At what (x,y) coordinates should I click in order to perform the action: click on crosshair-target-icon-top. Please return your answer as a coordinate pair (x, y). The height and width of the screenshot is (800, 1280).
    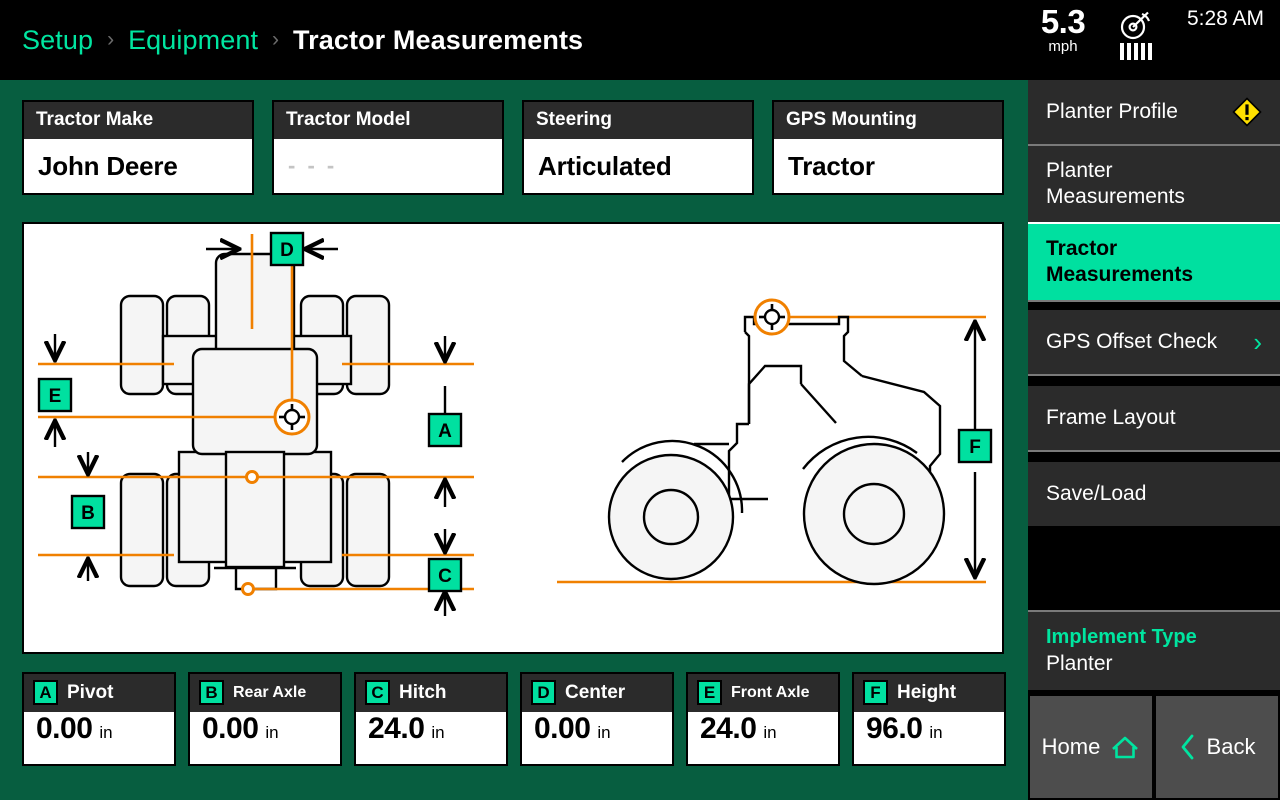
    Looking at the image, I should click on (292, 417).